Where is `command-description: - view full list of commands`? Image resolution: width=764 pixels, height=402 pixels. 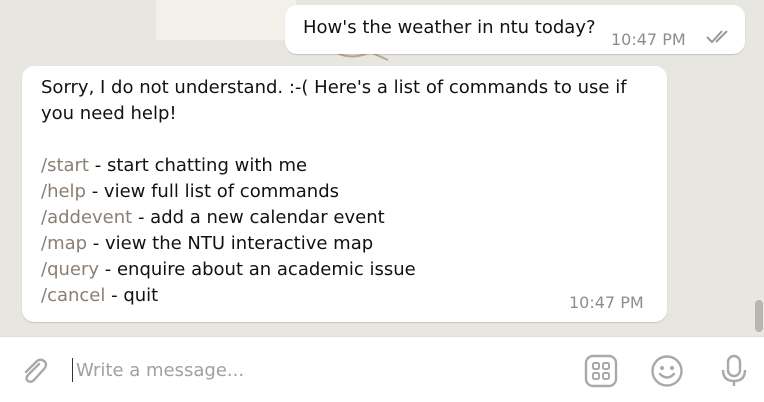
command-description: - view full list of commands is located at coordinates (212, 191).